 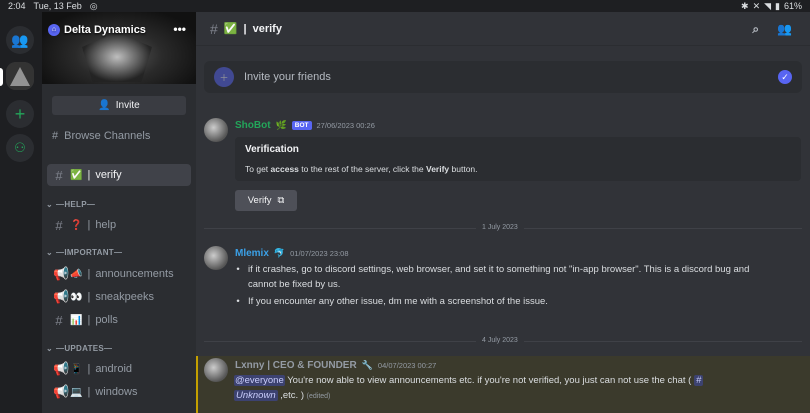 I want to click on channel-help: # ❓ | help, so click(x=119, y=225).